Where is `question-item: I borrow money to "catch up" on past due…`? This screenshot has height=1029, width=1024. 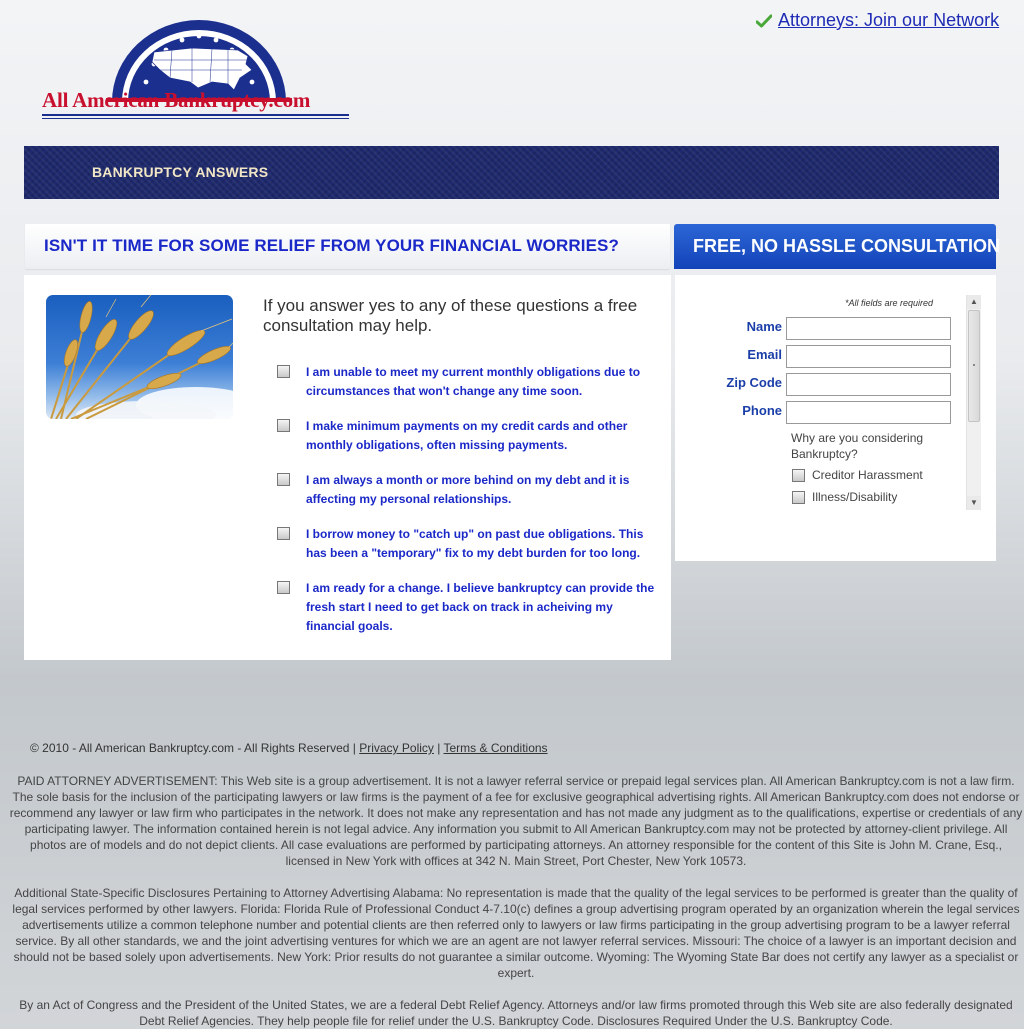 question-item: I borrow money to "catch up" on past due… is located at coordinates (467, 544).